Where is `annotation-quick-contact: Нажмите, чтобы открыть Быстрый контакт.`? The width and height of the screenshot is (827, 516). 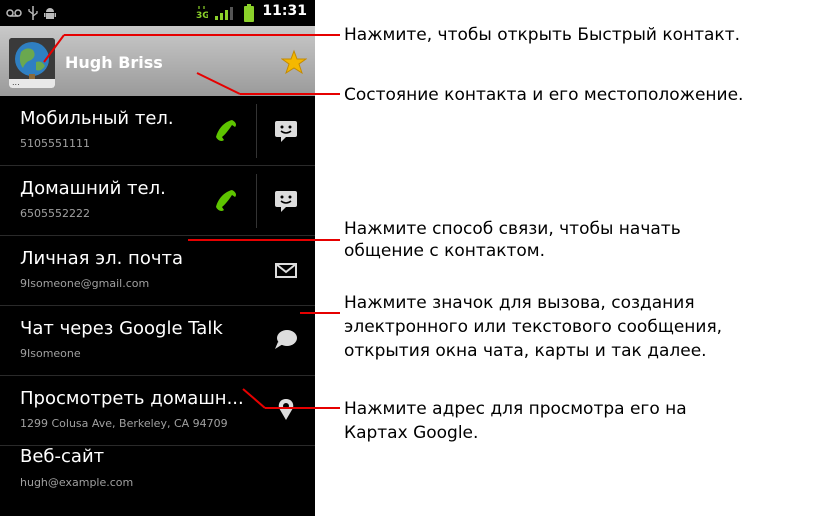 annotation-quick-contact: Нажмите, чтобы открыть Быстрый контакт. is located at coordinates (542, 35).